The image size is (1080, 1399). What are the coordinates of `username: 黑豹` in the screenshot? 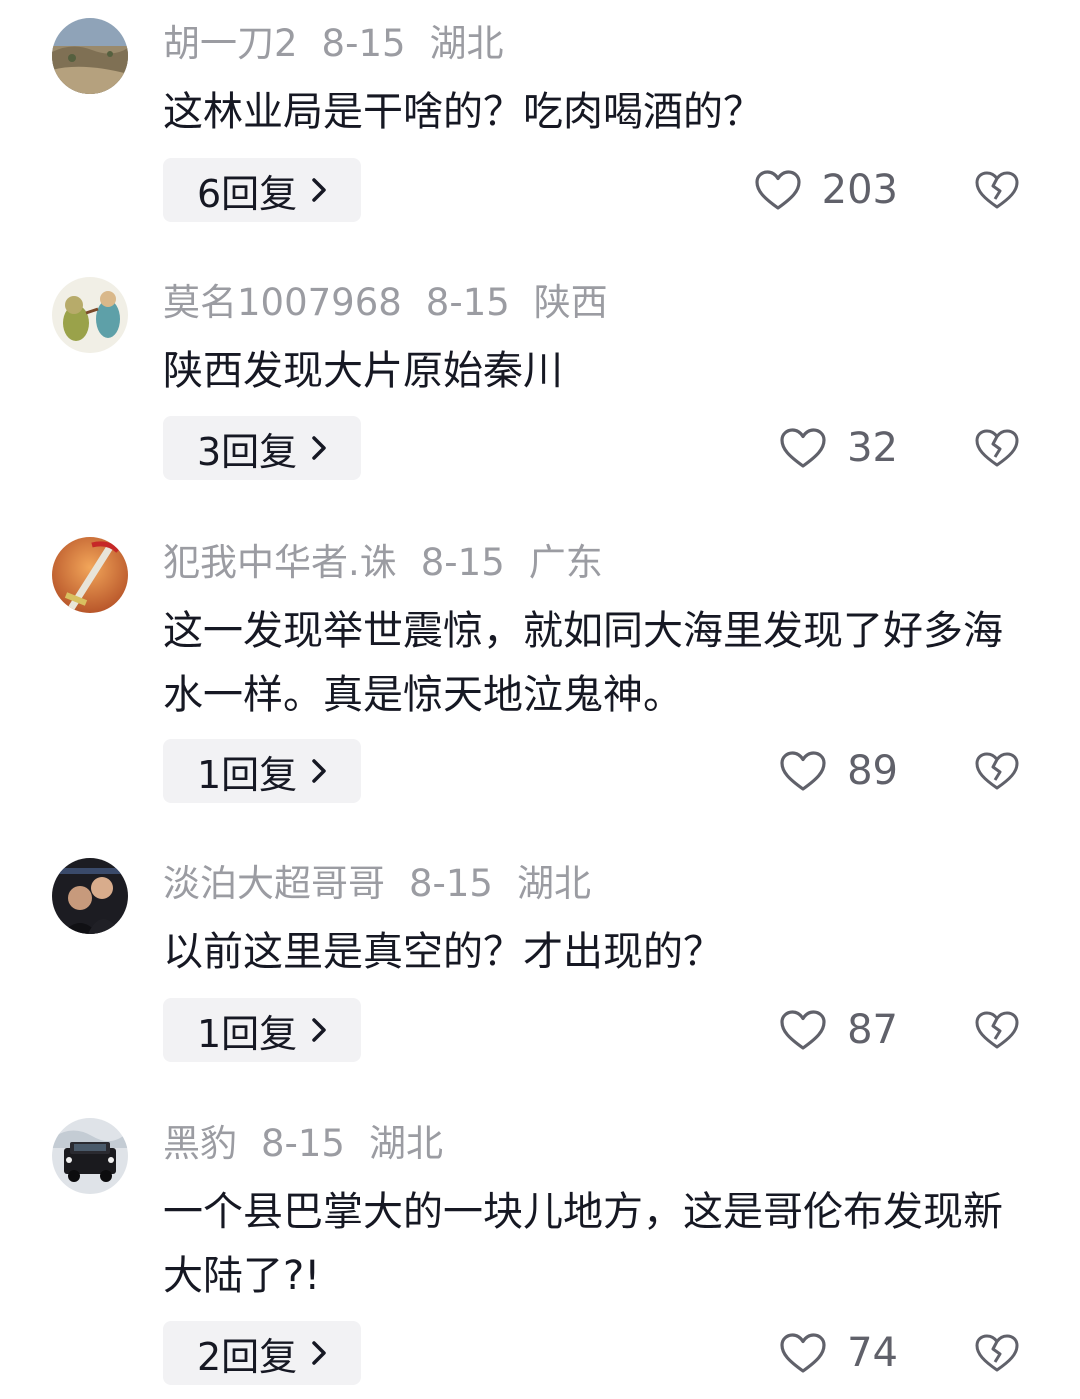 It's located at (200, 1143).